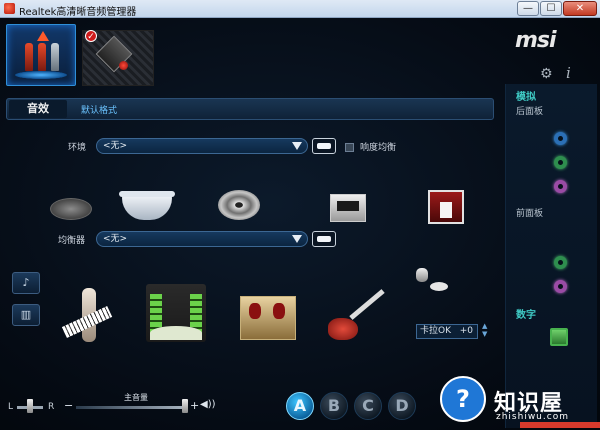 The height and width of the screenshot is (430, 600). I want to click on front-jack-headphone-icon, so click(560, 262).